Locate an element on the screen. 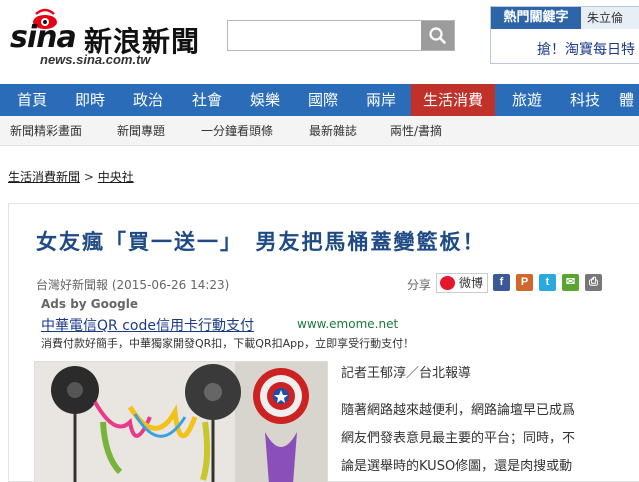 The width and height of the screenshot is (639, 482). search-box is located at coordinates (341, 35).